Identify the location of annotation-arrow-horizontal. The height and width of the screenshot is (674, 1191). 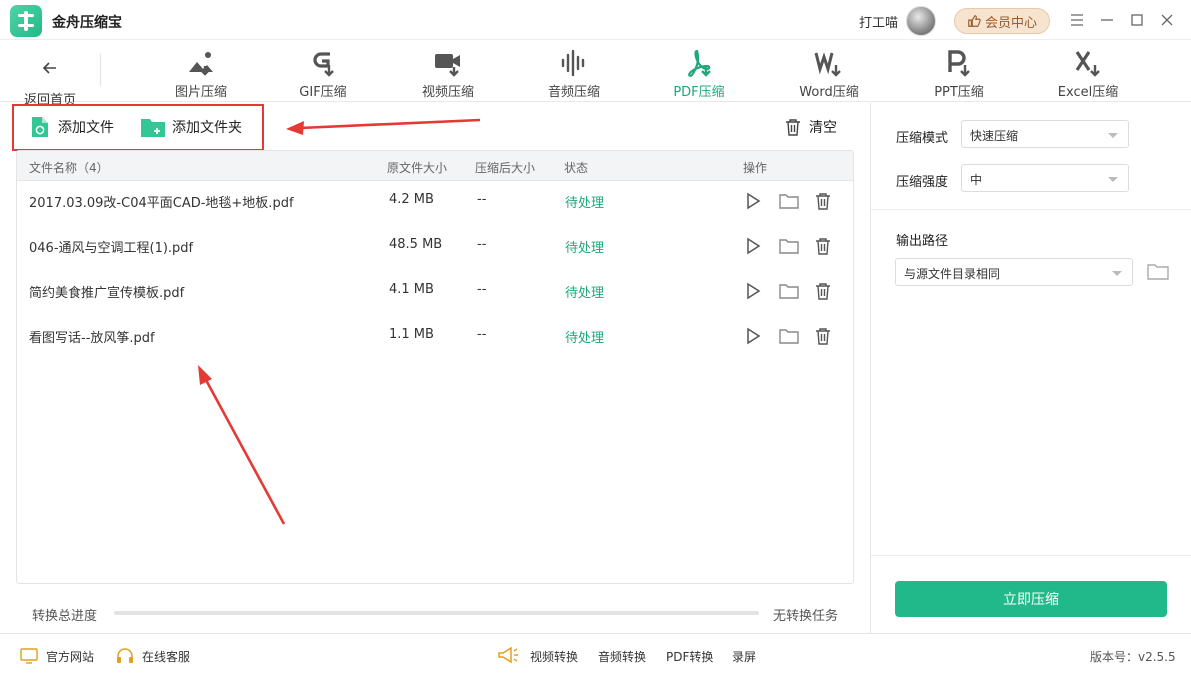
(390, 124).